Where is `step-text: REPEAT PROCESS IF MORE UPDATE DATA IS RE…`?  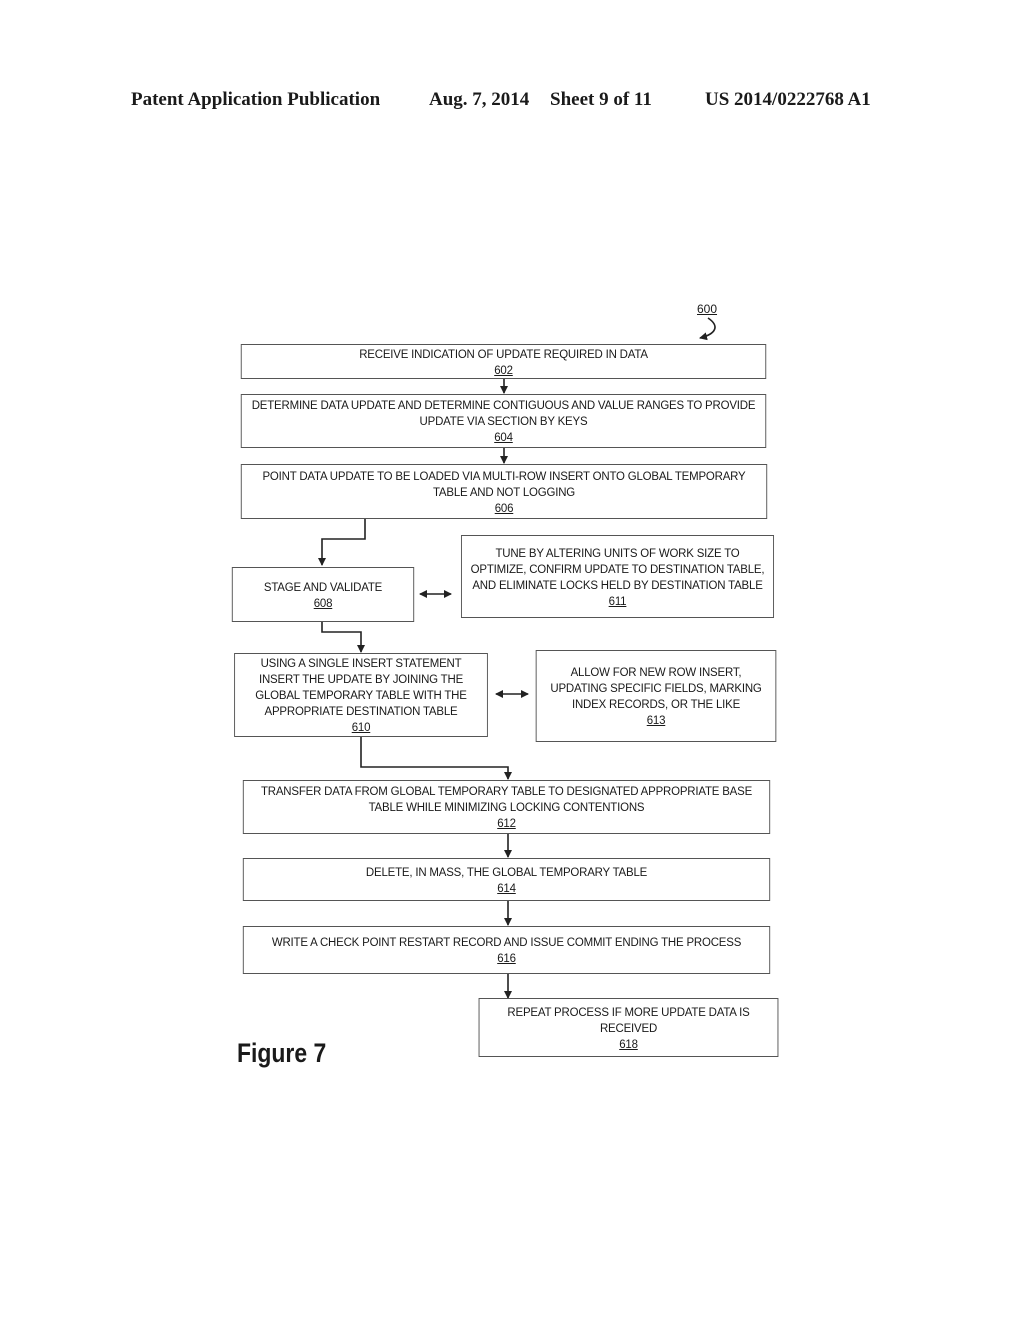
step-text: REPEAT PROCESS IF MORE UPDATE DATA IS RE… is located at coordinates (628, 1019).